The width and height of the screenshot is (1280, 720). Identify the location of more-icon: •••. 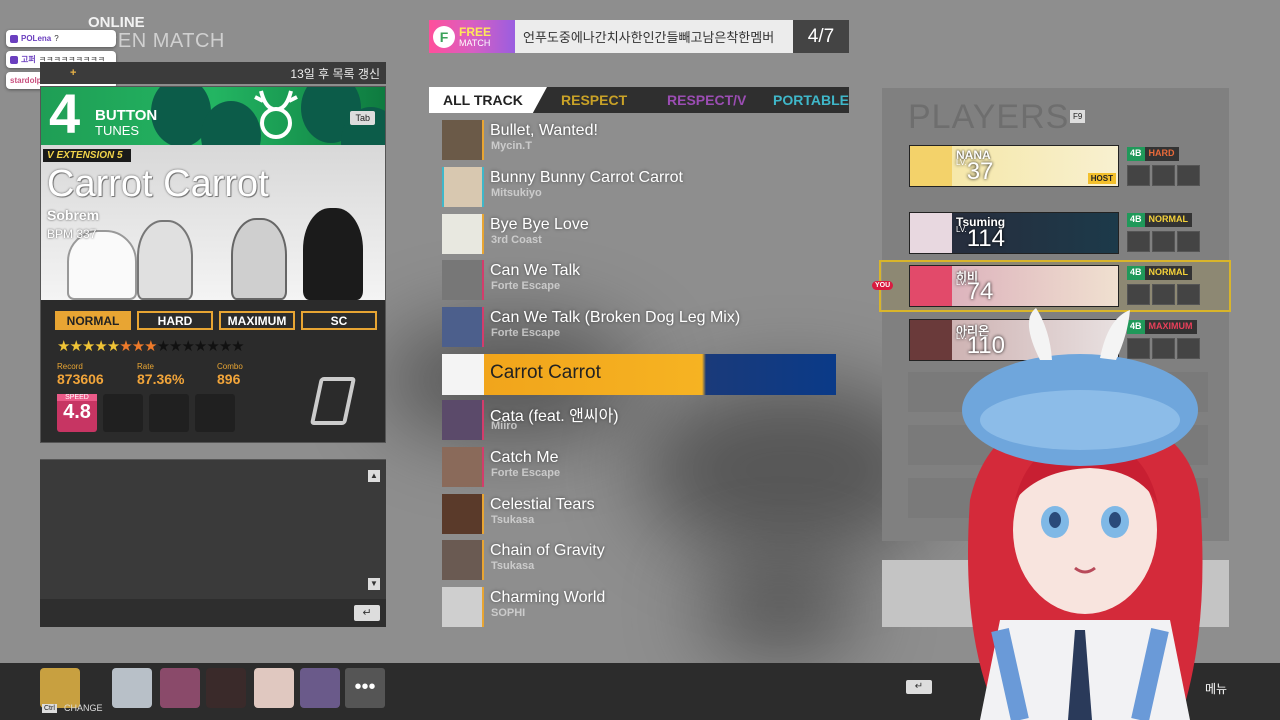
(365, 688).